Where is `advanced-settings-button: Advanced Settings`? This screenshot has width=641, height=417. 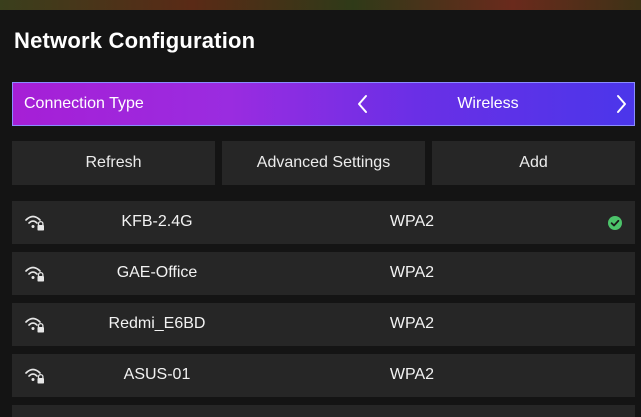
advanced-settings-button: Advanced Settings is located at coordinates (323, 163).